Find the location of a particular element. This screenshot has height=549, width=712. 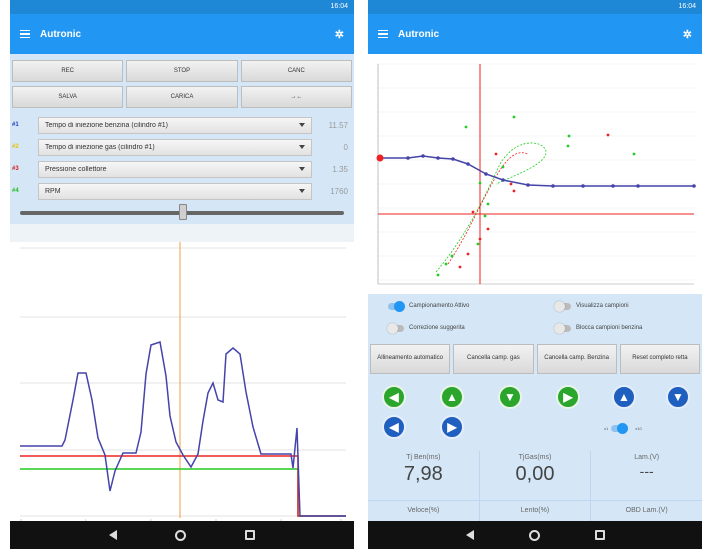

salva-button: SALVA is located at coordinates (68, 97).